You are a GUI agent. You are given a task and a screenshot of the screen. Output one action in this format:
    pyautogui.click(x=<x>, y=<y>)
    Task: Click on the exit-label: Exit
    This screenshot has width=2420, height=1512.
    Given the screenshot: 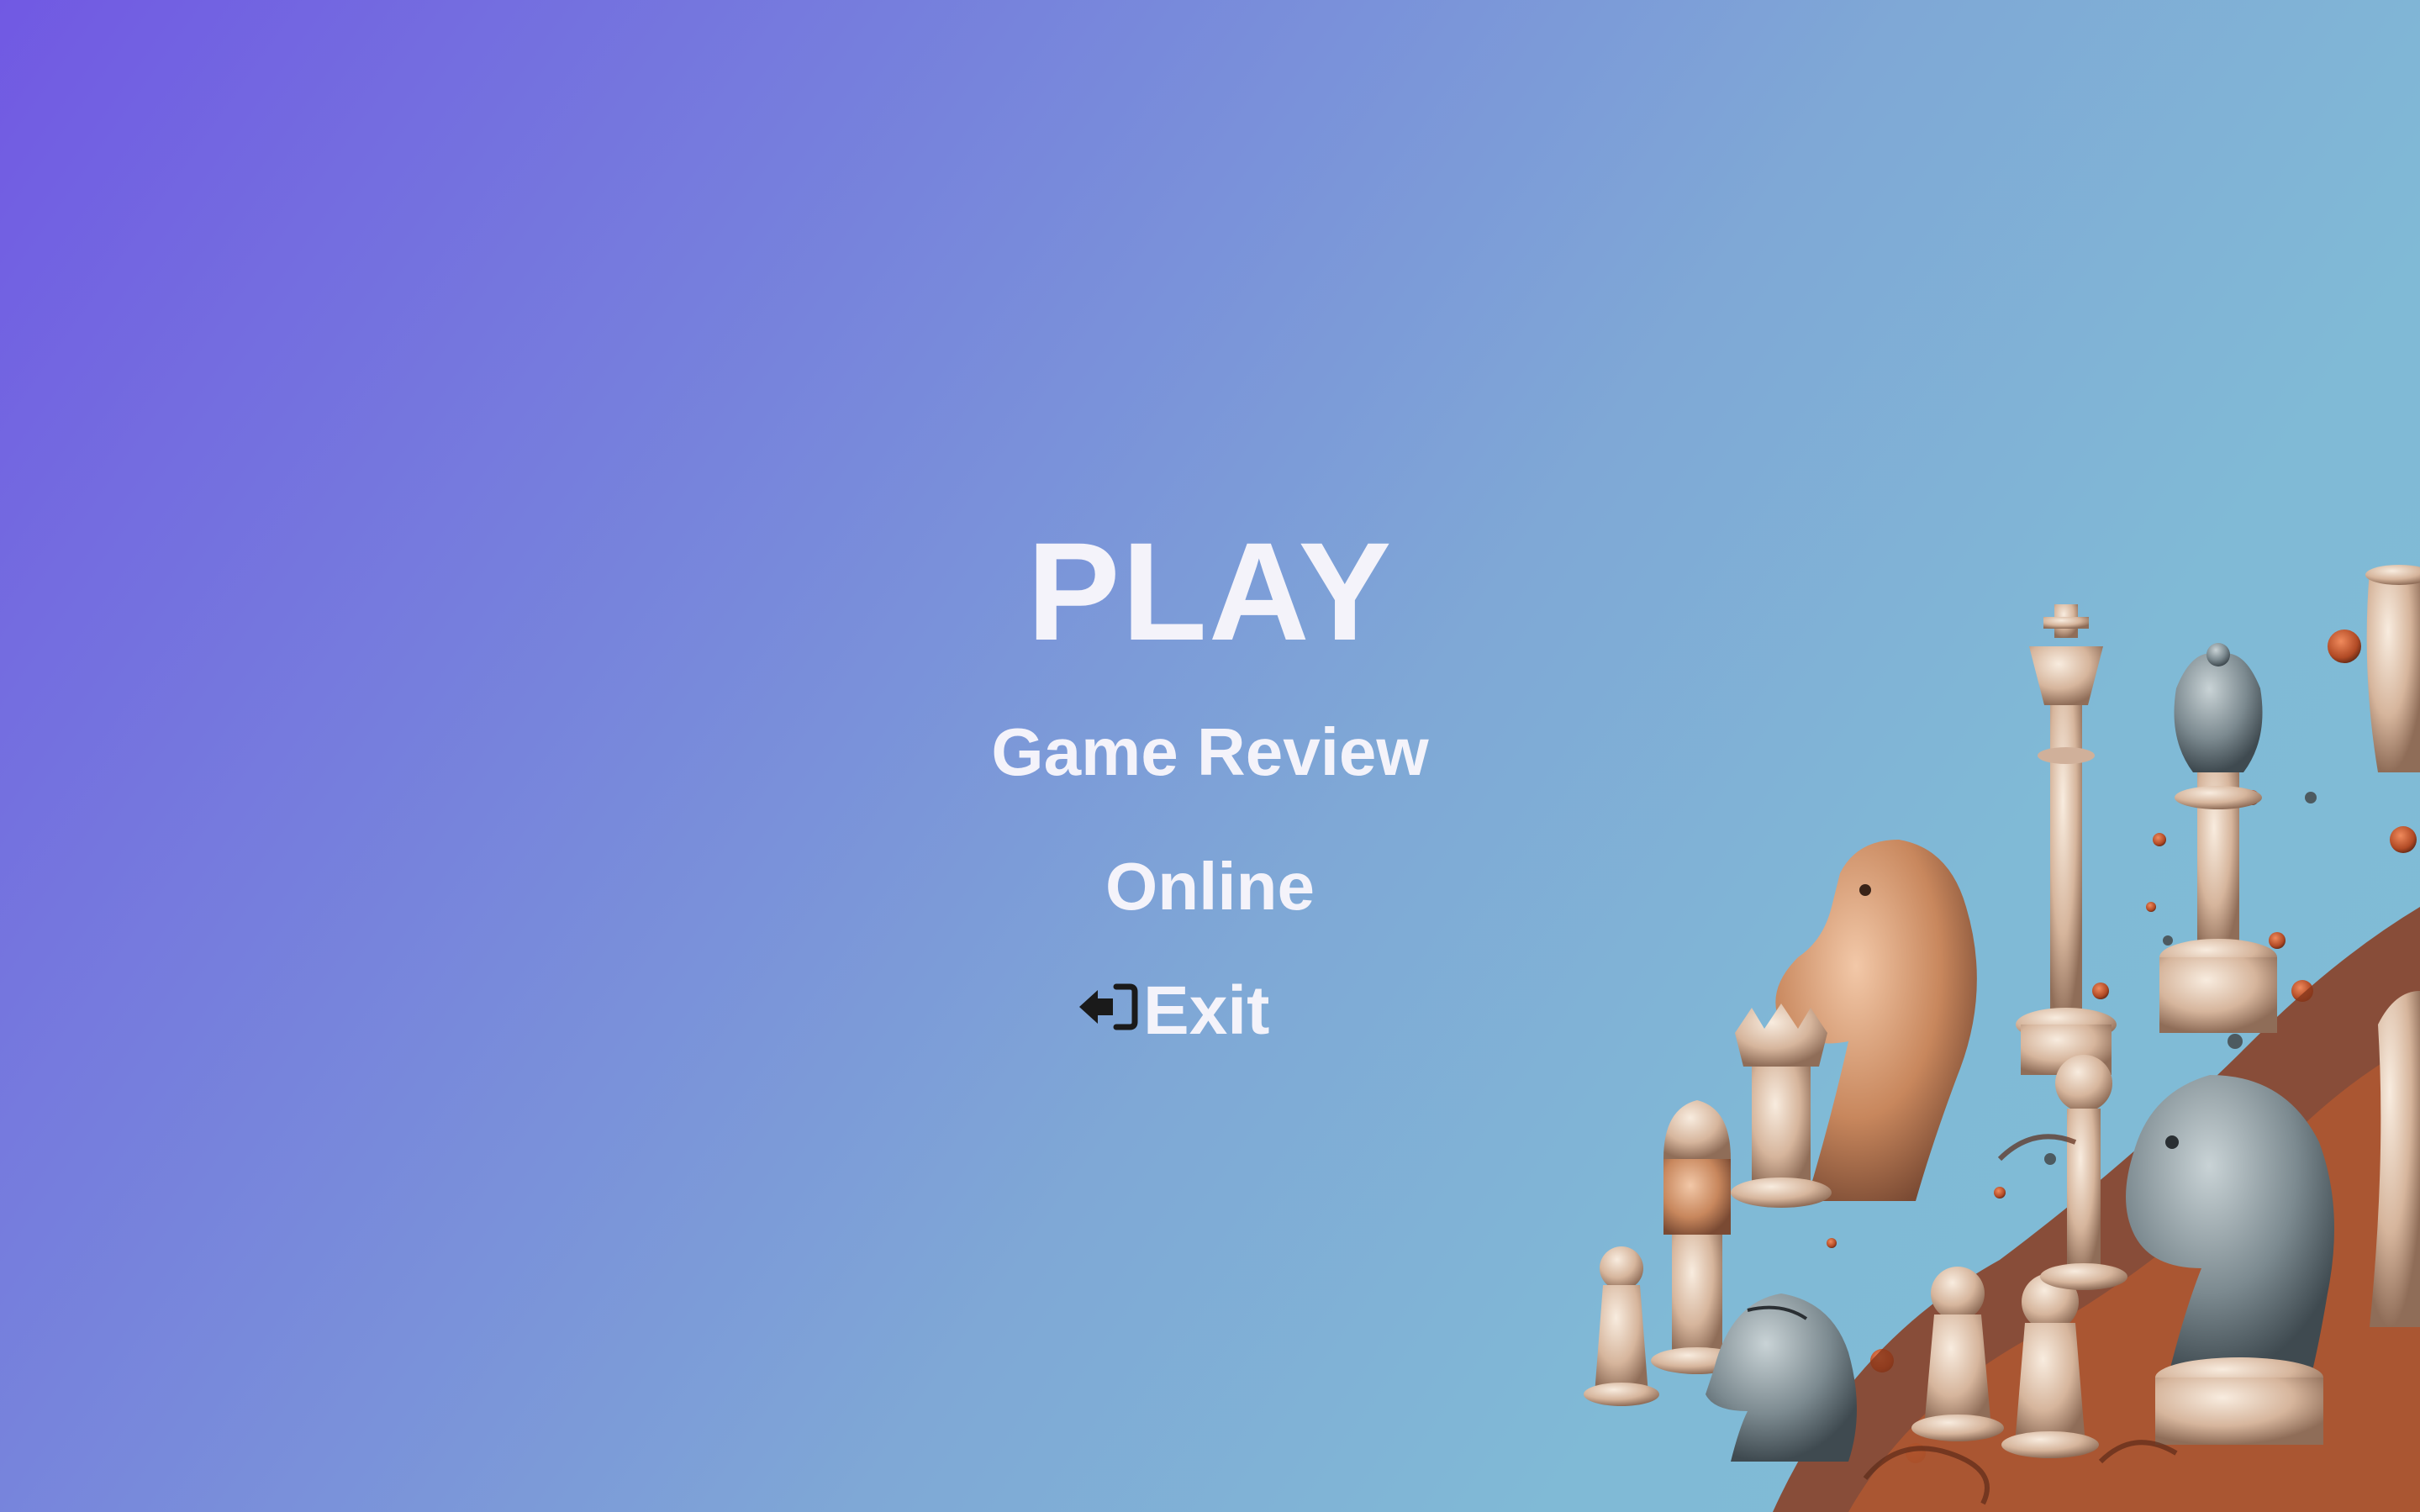 What is the action you would take?
    pyautogui.click(x=1206, y=1011)
    